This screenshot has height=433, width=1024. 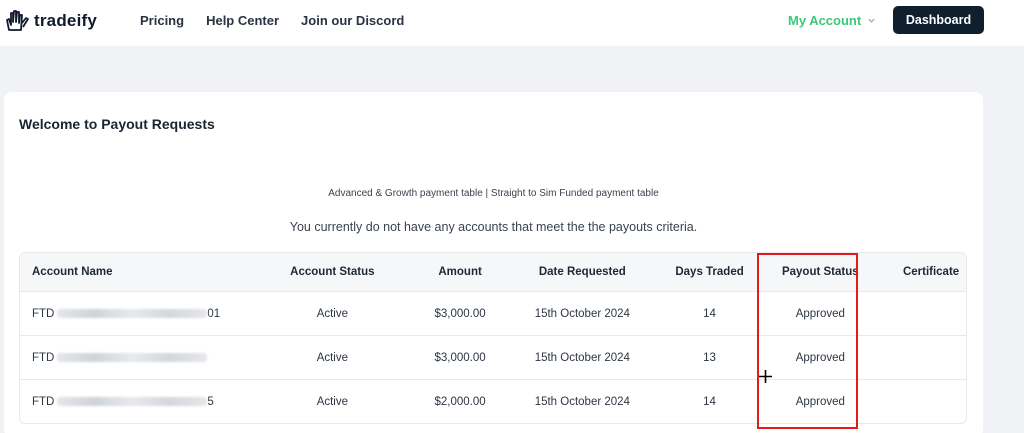 I want to click on brand-logo: tradeify, so click(x=50, y=21).